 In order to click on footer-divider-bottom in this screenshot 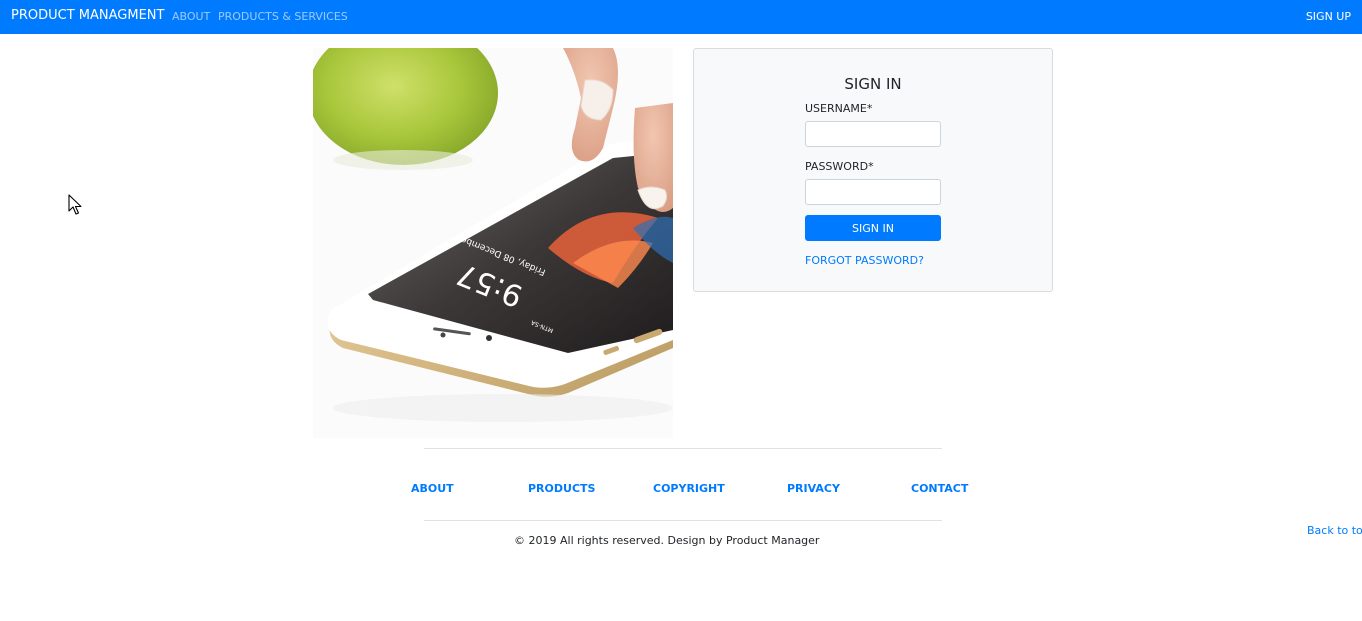, I will do `click(683, 520)`.